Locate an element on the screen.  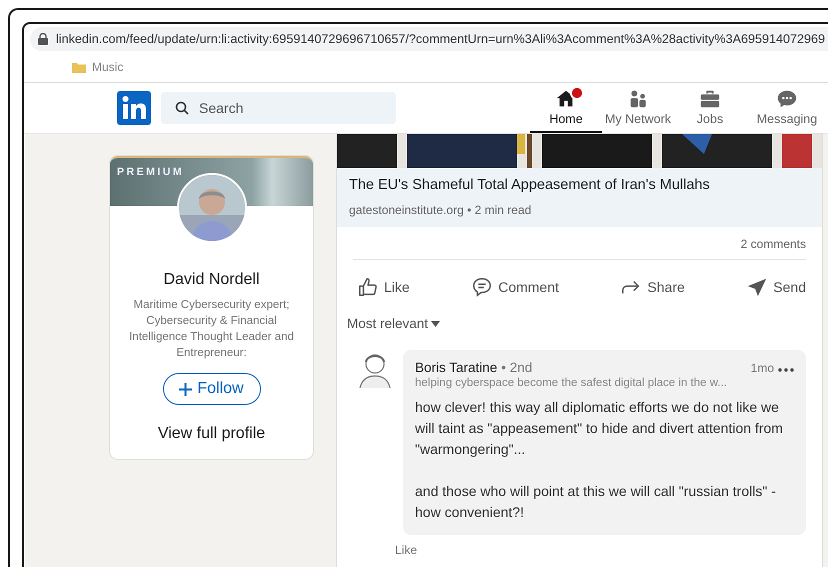
chat-icon is located at coordinates (787, 99).